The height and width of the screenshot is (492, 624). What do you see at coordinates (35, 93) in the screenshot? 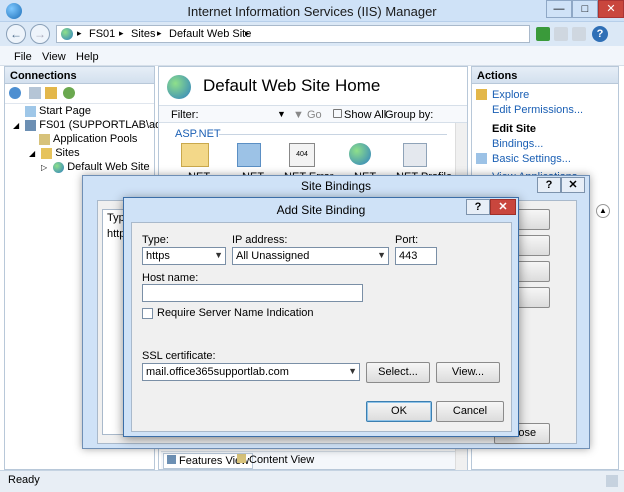
I see `save-icon` at bounding box center [35, 93].